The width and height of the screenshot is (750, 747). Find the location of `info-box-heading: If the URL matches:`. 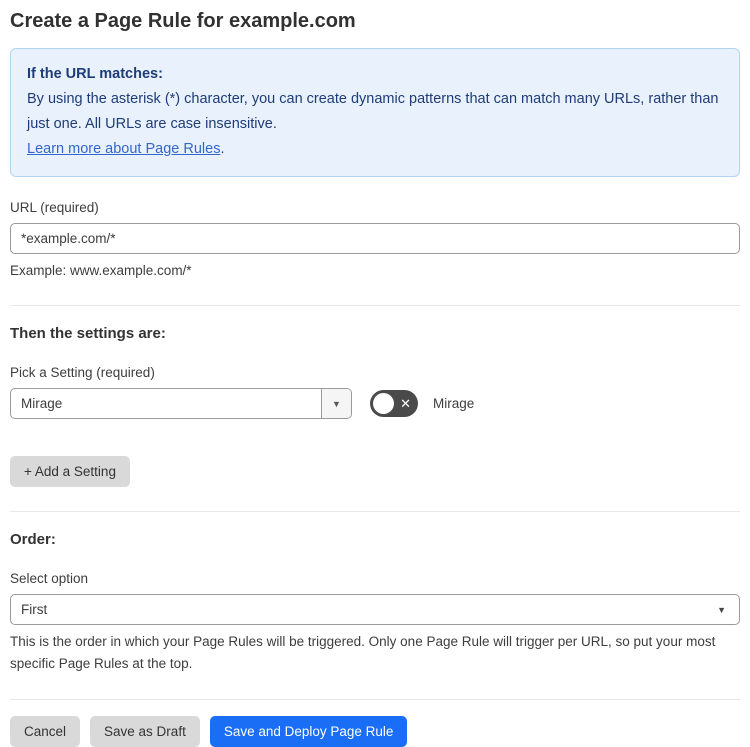

info-box-heading: If the URL matches: is located at coordinates (95, 74).